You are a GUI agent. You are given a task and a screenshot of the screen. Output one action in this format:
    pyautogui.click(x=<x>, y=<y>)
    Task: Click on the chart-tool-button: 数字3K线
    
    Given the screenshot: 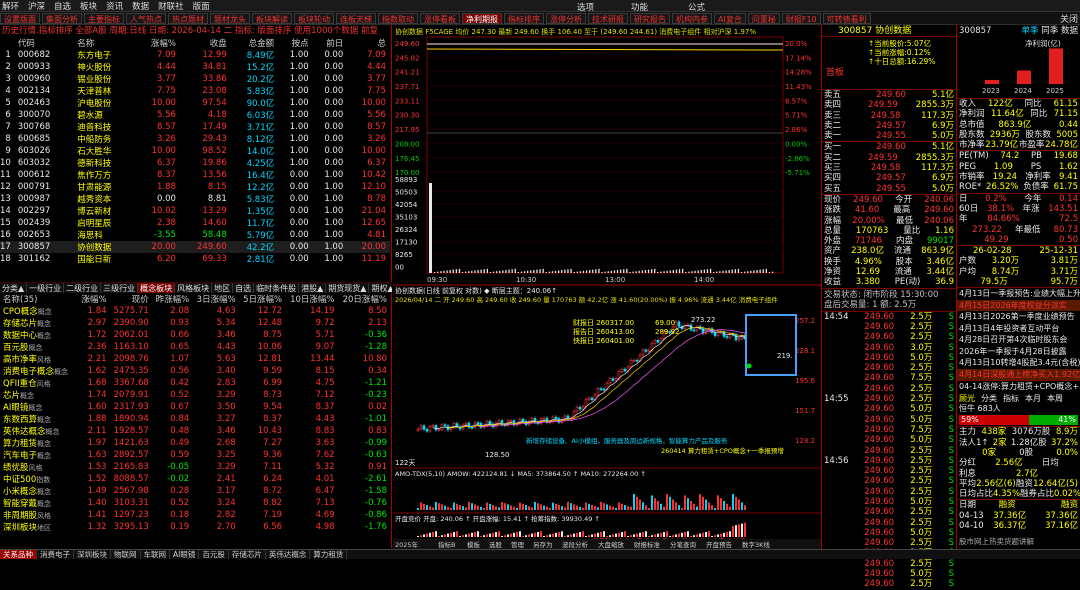 What is the action you would take?
    pyautogui.click(x=756, y=544)
    